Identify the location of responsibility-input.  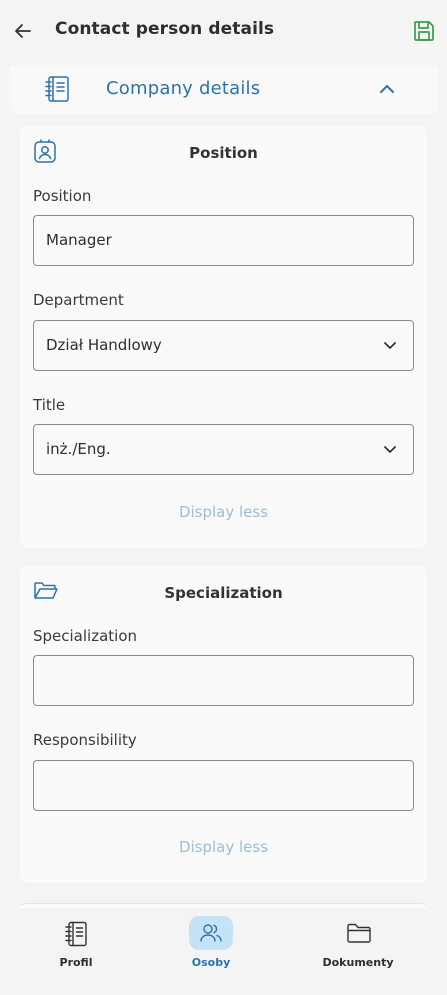
(223, 785).